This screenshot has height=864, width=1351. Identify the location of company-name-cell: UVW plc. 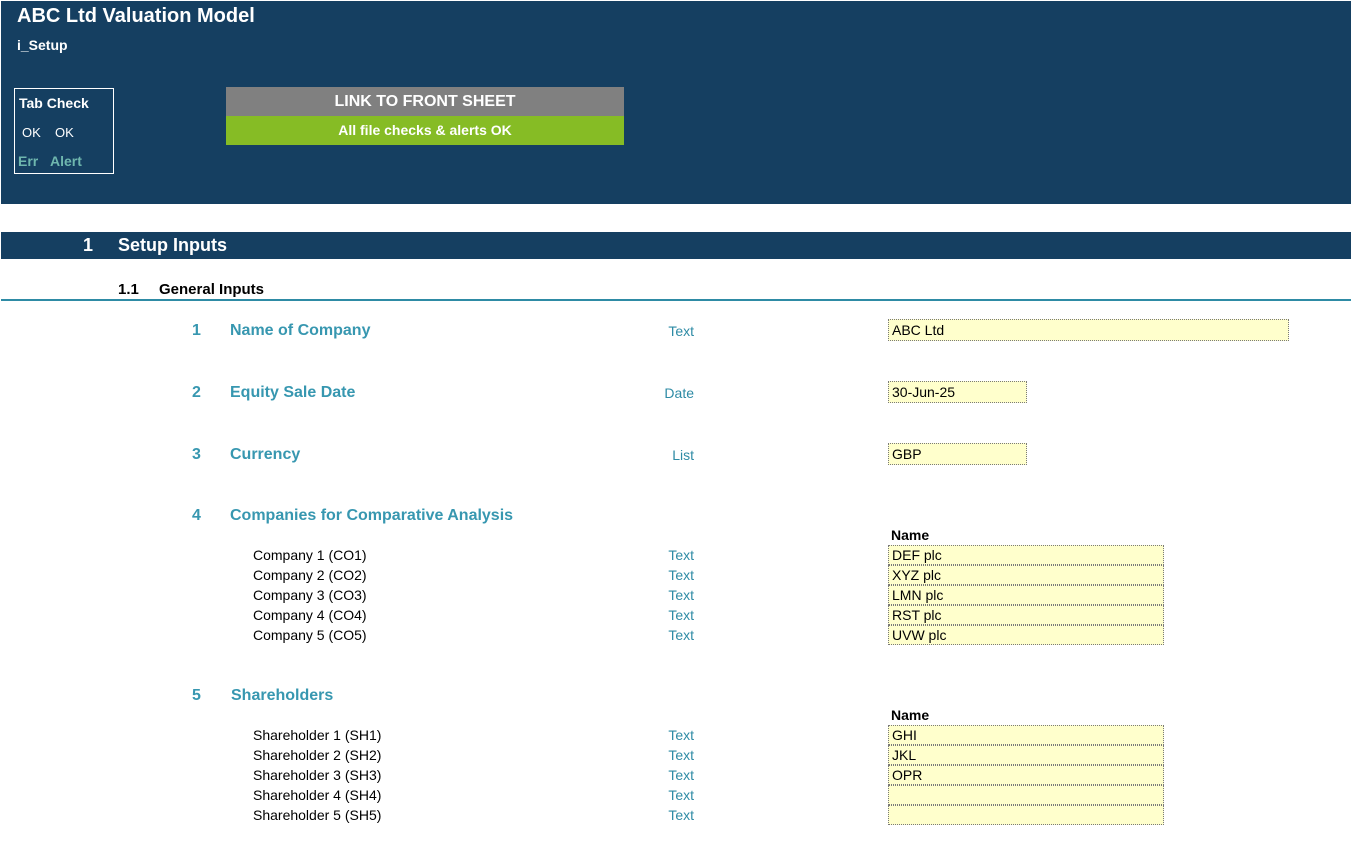
(1026, 635).